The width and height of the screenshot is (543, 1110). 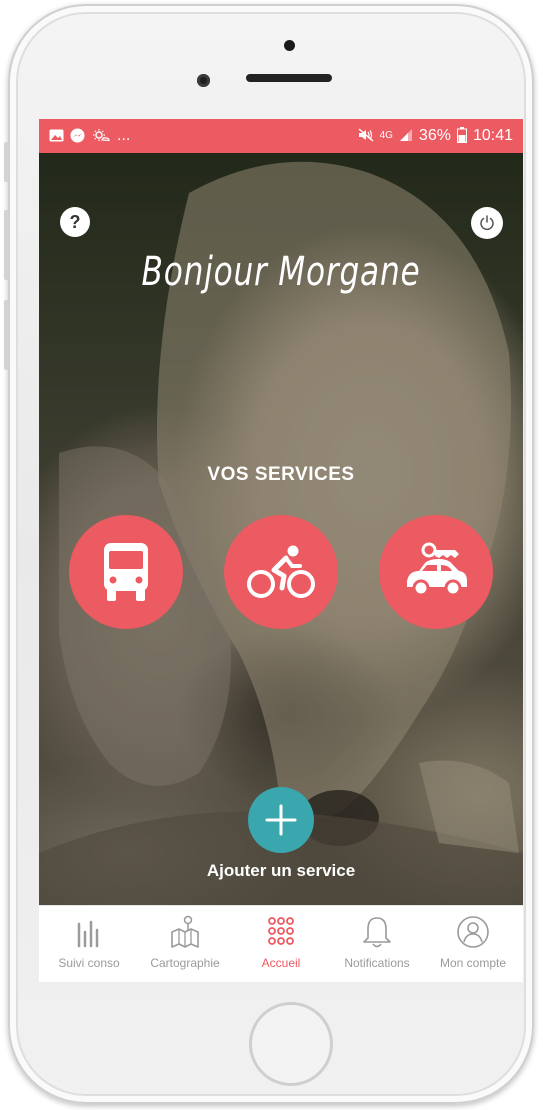 I want to click on service-bus-button, so click(x=126, y=572).